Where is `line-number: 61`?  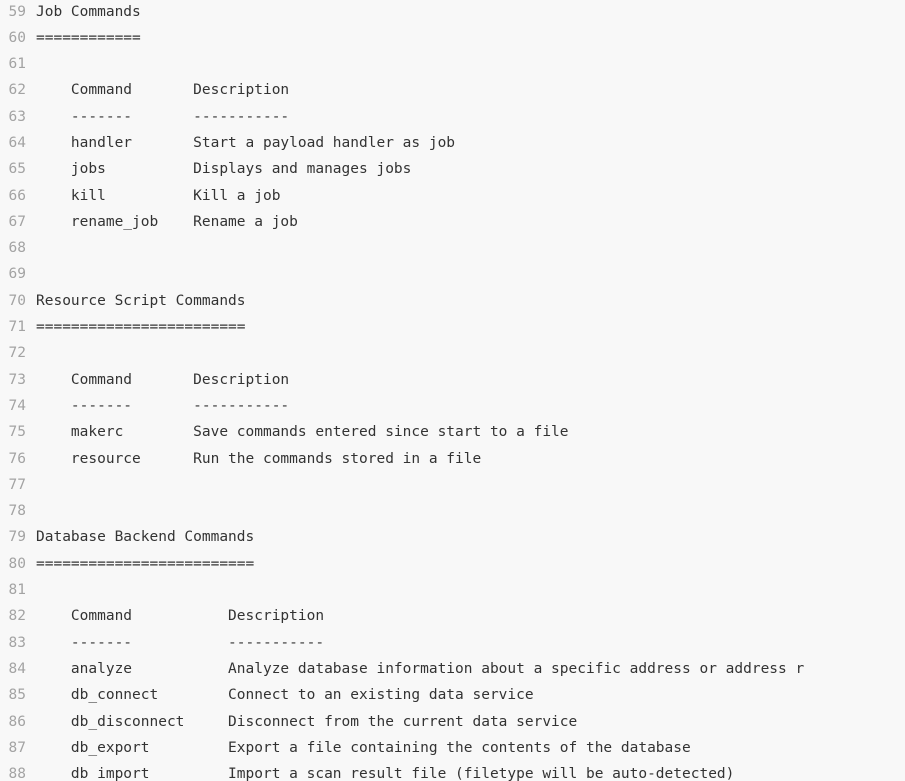
line-number: 61 is located at coordinates (17, 64).